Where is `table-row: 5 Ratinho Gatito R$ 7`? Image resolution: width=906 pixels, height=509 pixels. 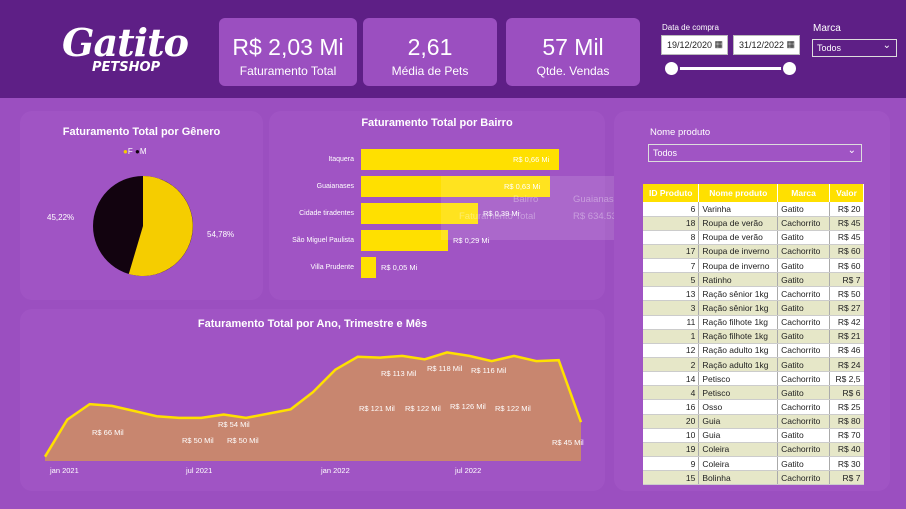
table-row: 5 Ratinho Gatito R$ 7 is located at coordinates (753, 280).